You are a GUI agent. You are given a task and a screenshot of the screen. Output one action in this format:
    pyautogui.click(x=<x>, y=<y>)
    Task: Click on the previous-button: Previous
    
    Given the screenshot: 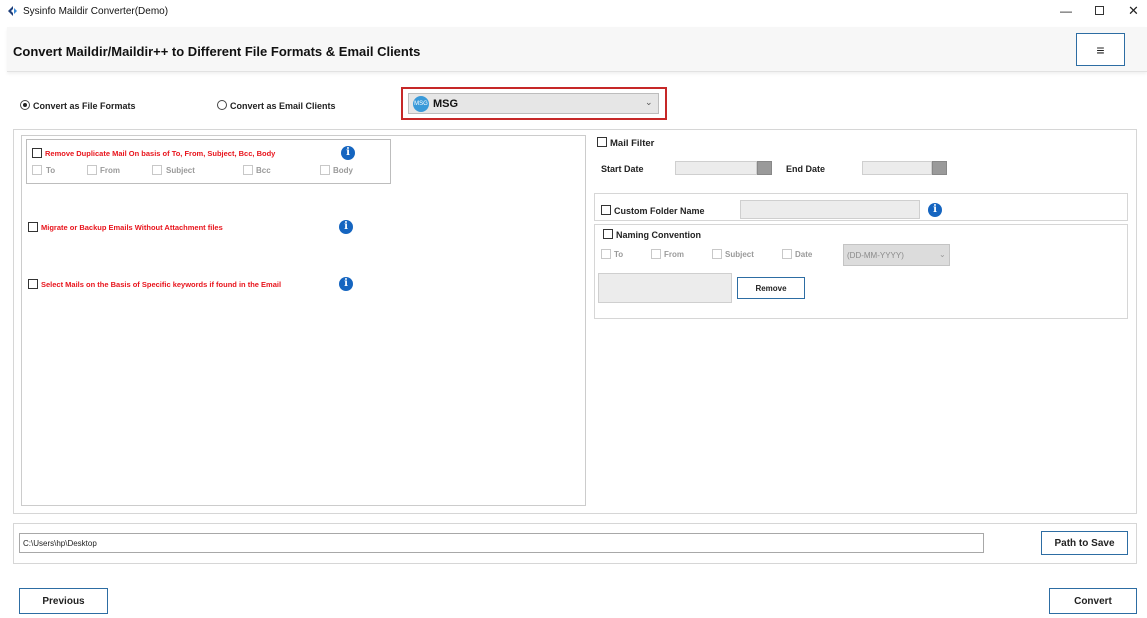 What is the action you would take?
    pyautogui.click(x=63, y=601)
    